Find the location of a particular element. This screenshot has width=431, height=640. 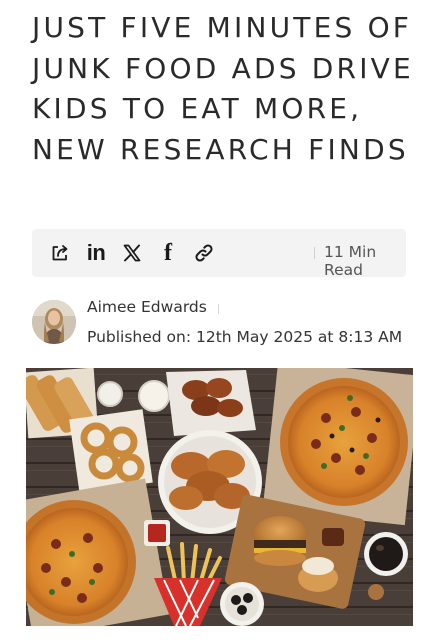

chicken-wings-tray is located at coordinates (211, 403).